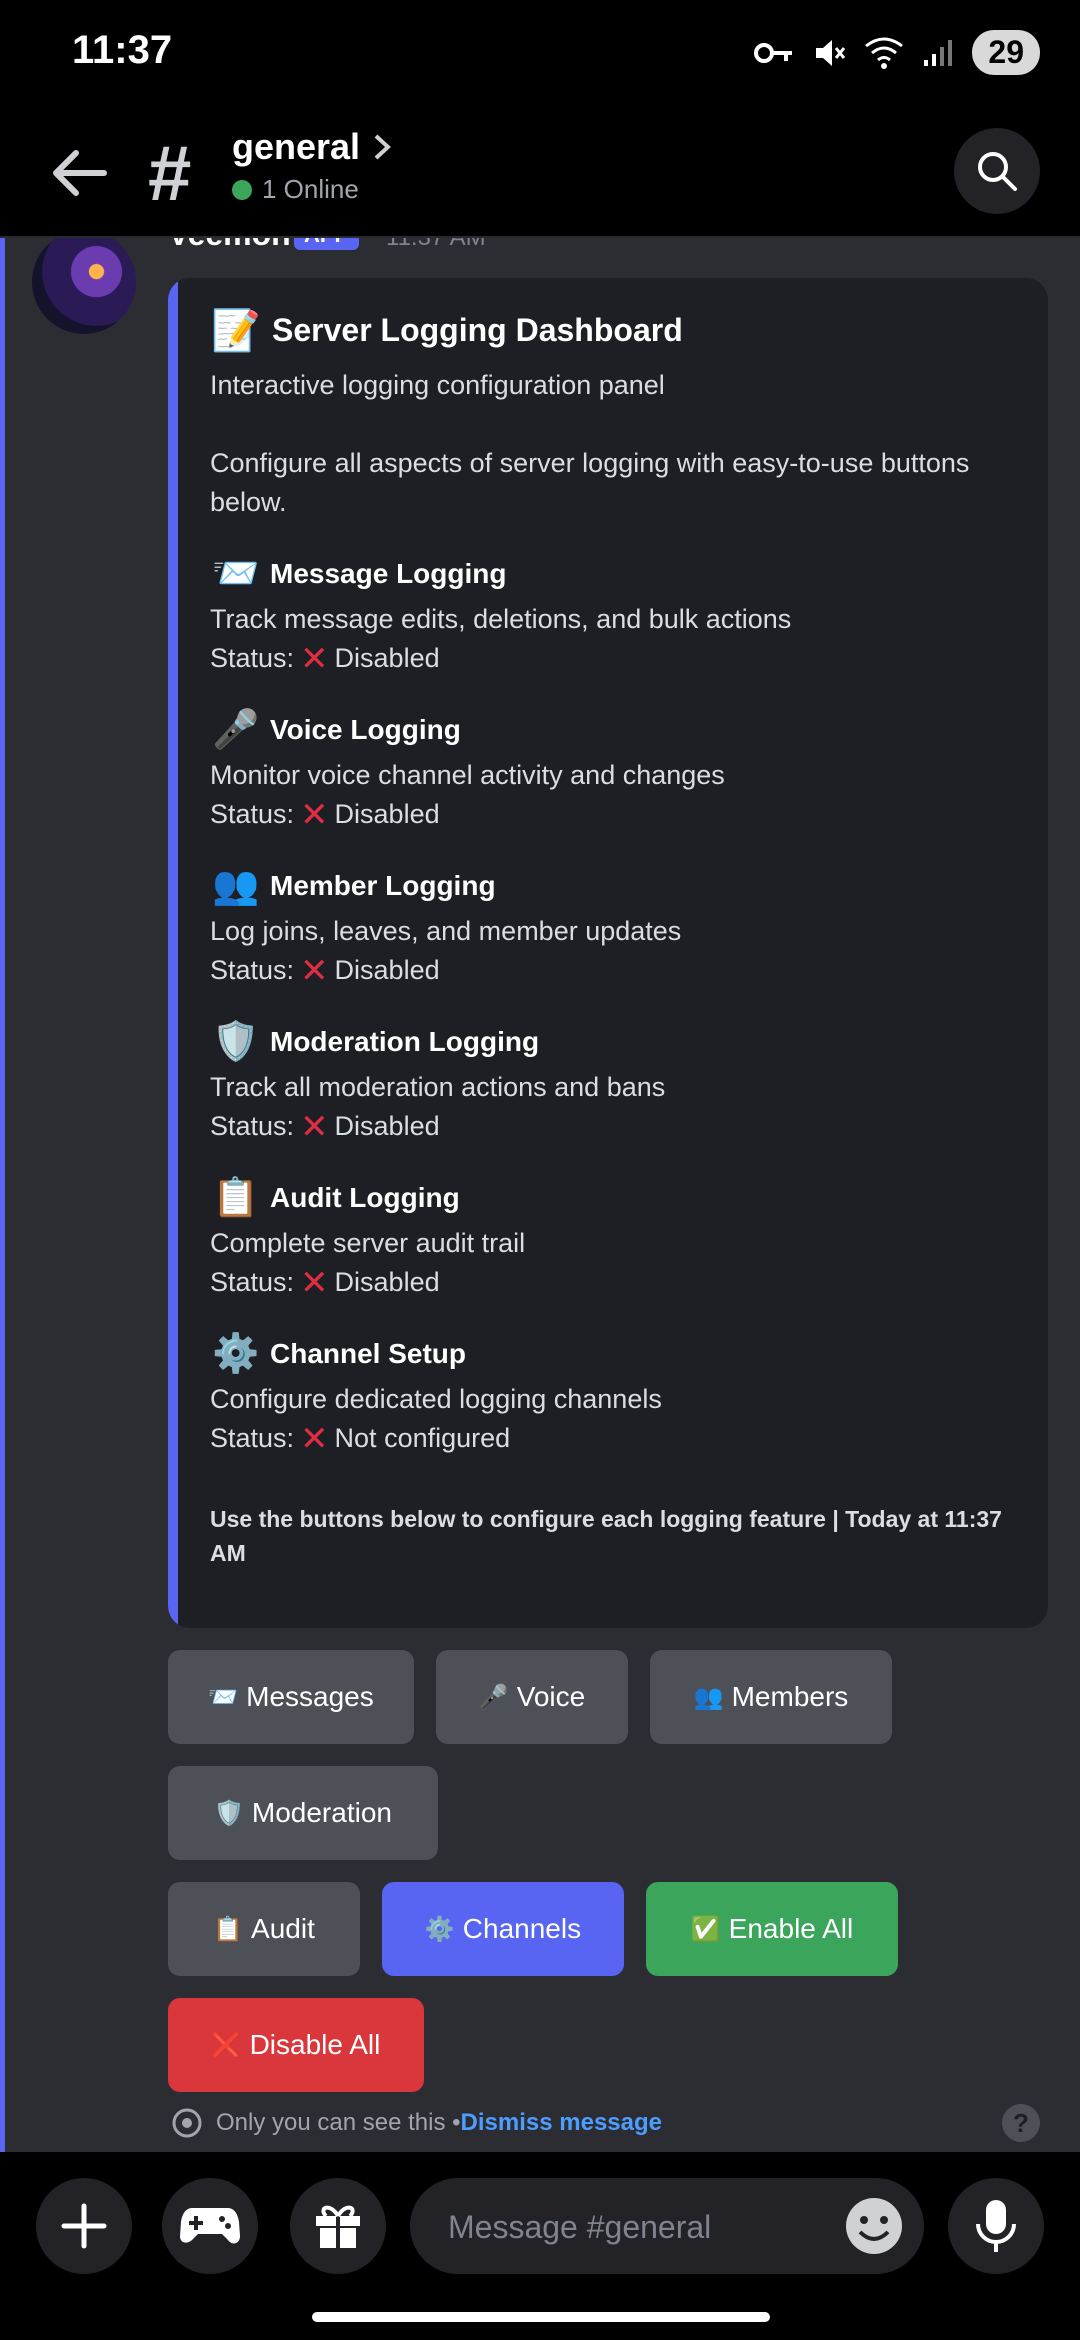 The height and width of the screenshot is (2340, 1080). Describe the element at coordinates (540, 55) in the screenshot. I see `status-bar: 11:37 29` at that location.